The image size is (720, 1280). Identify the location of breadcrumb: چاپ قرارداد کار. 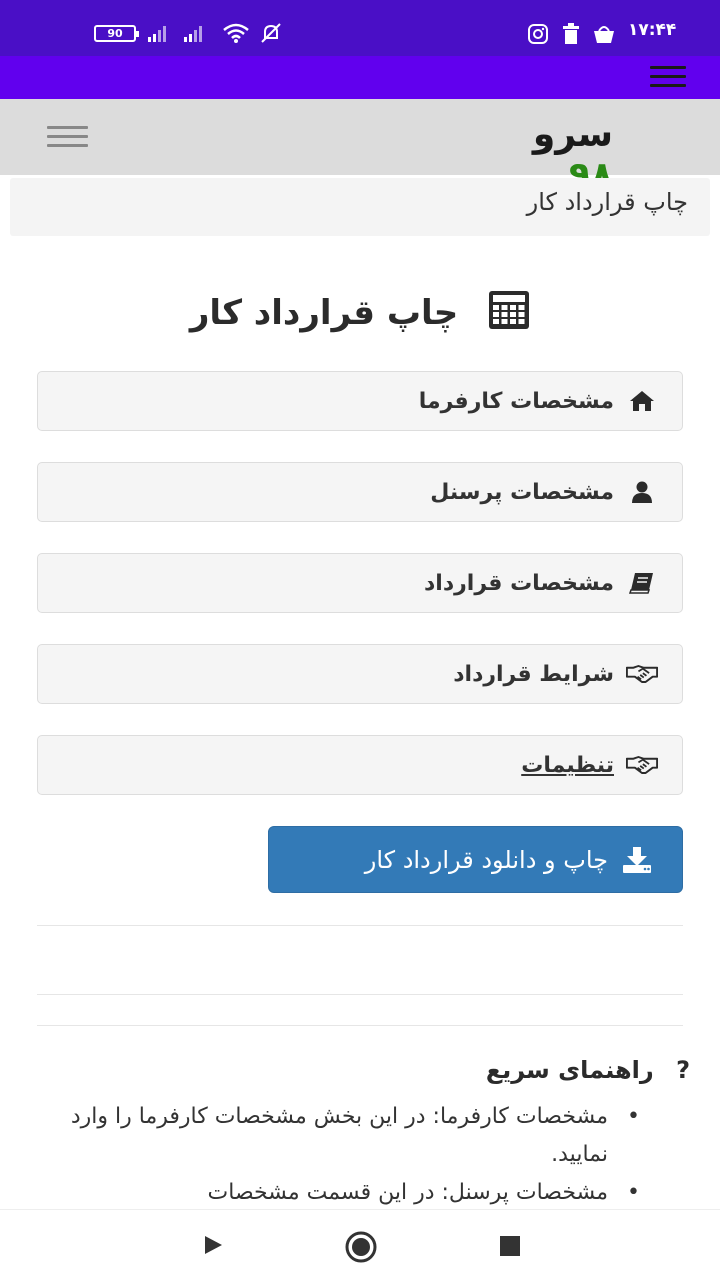
(360, 207).